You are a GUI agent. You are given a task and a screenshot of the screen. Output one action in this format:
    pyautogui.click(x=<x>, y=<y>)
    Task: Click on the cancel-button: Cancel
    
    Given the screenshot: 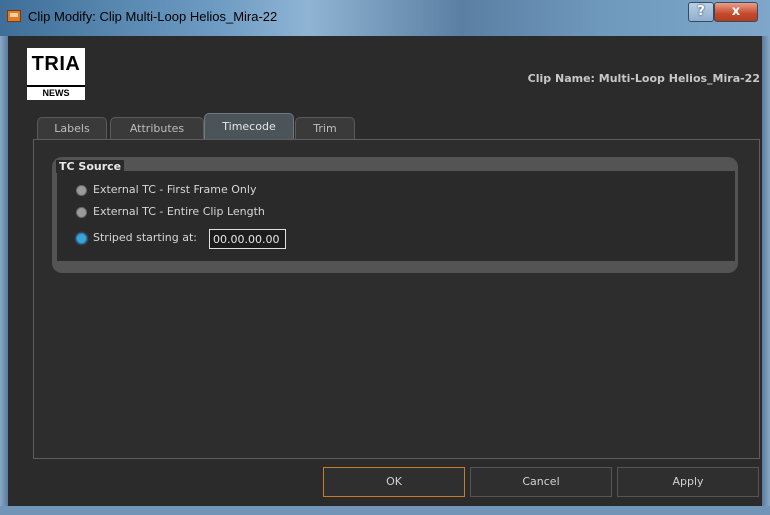 What is the action you would take?
    pyautogui.click(x=541, y=482)
    